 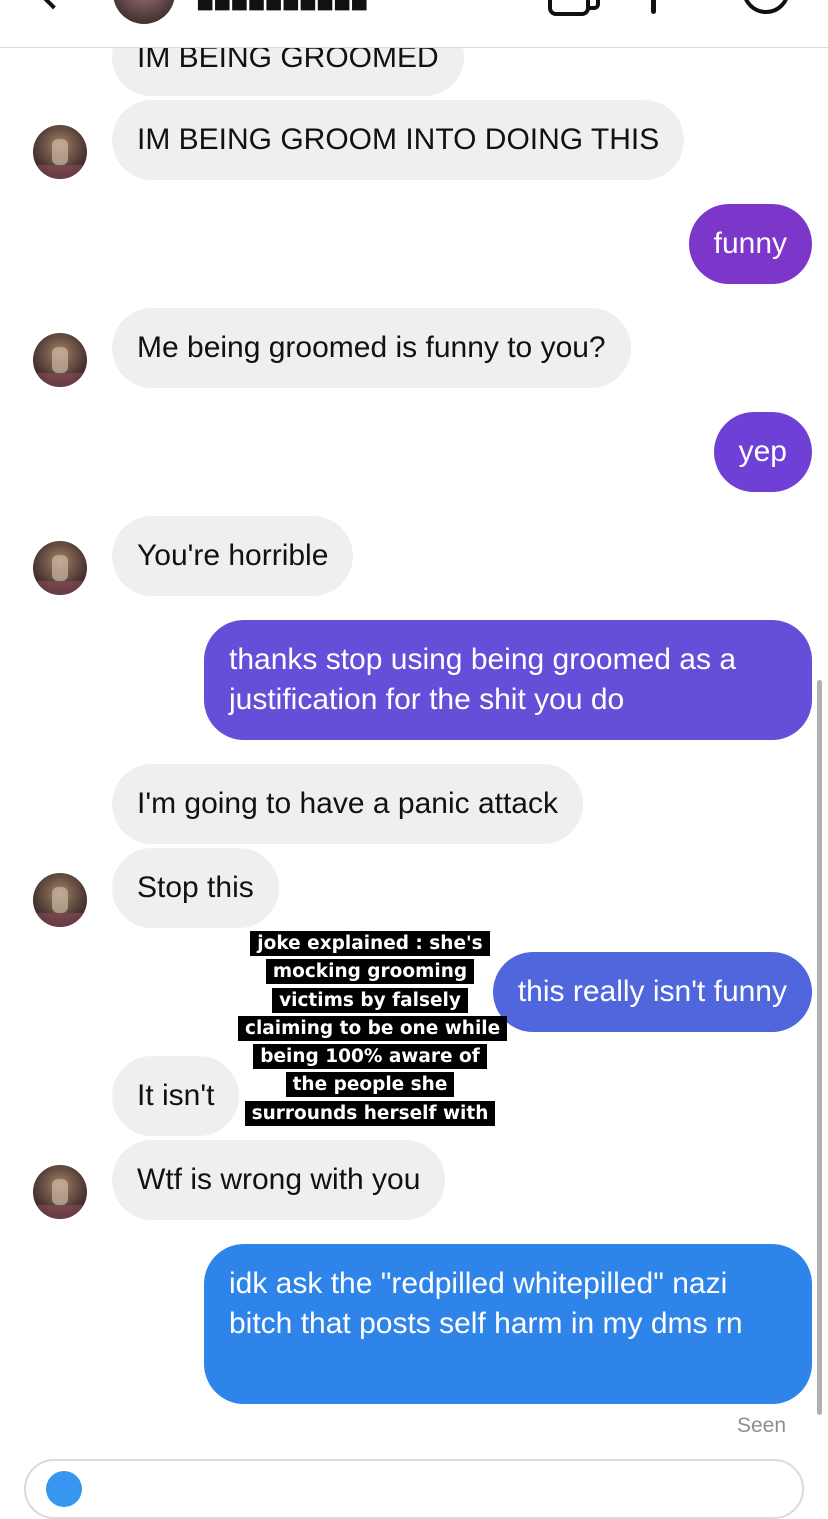 What do you see at coordinates (371, 348) in the screenshot?
I see `message-received: Me being groomed is funny to you?` at bounding box center [371, 348].